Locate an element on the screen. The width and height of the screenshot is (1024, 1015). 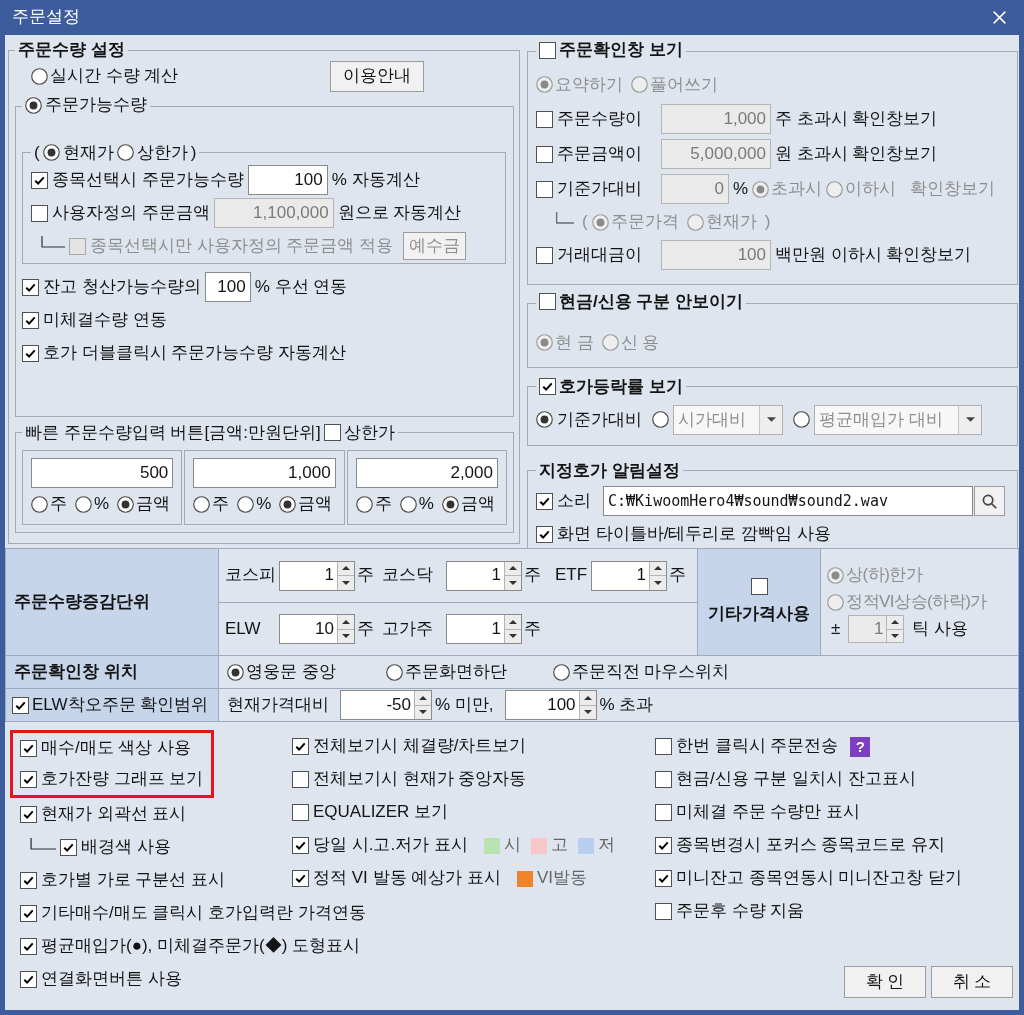
checkbox-label: 기타가격사용 is located at coordinates (759, 614).